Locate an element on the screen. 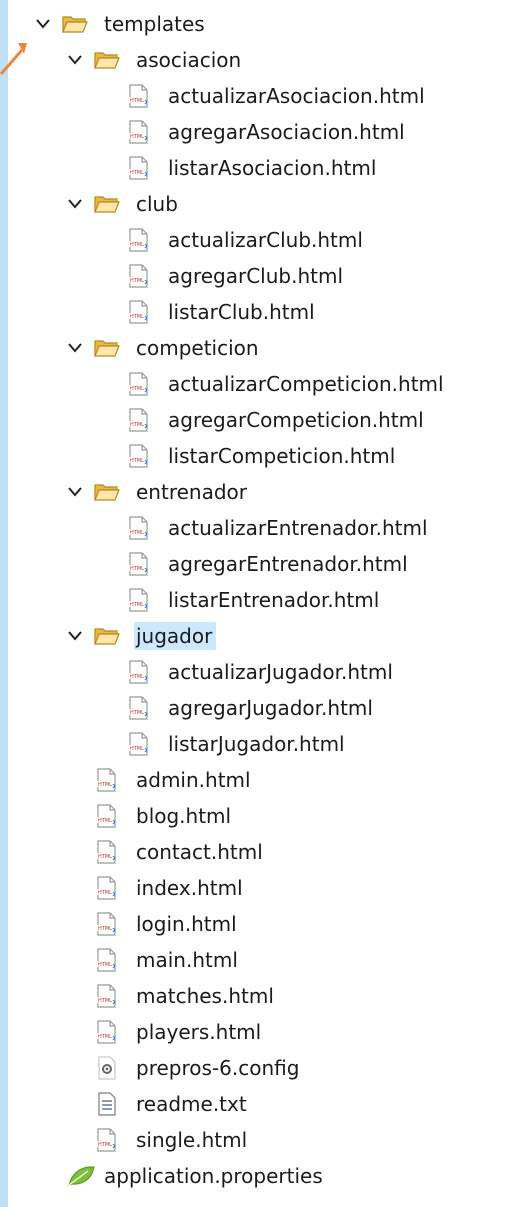 The image size is (505, 1207). tree-file-item: HTML players.html is located at coordinates (256, 1032).